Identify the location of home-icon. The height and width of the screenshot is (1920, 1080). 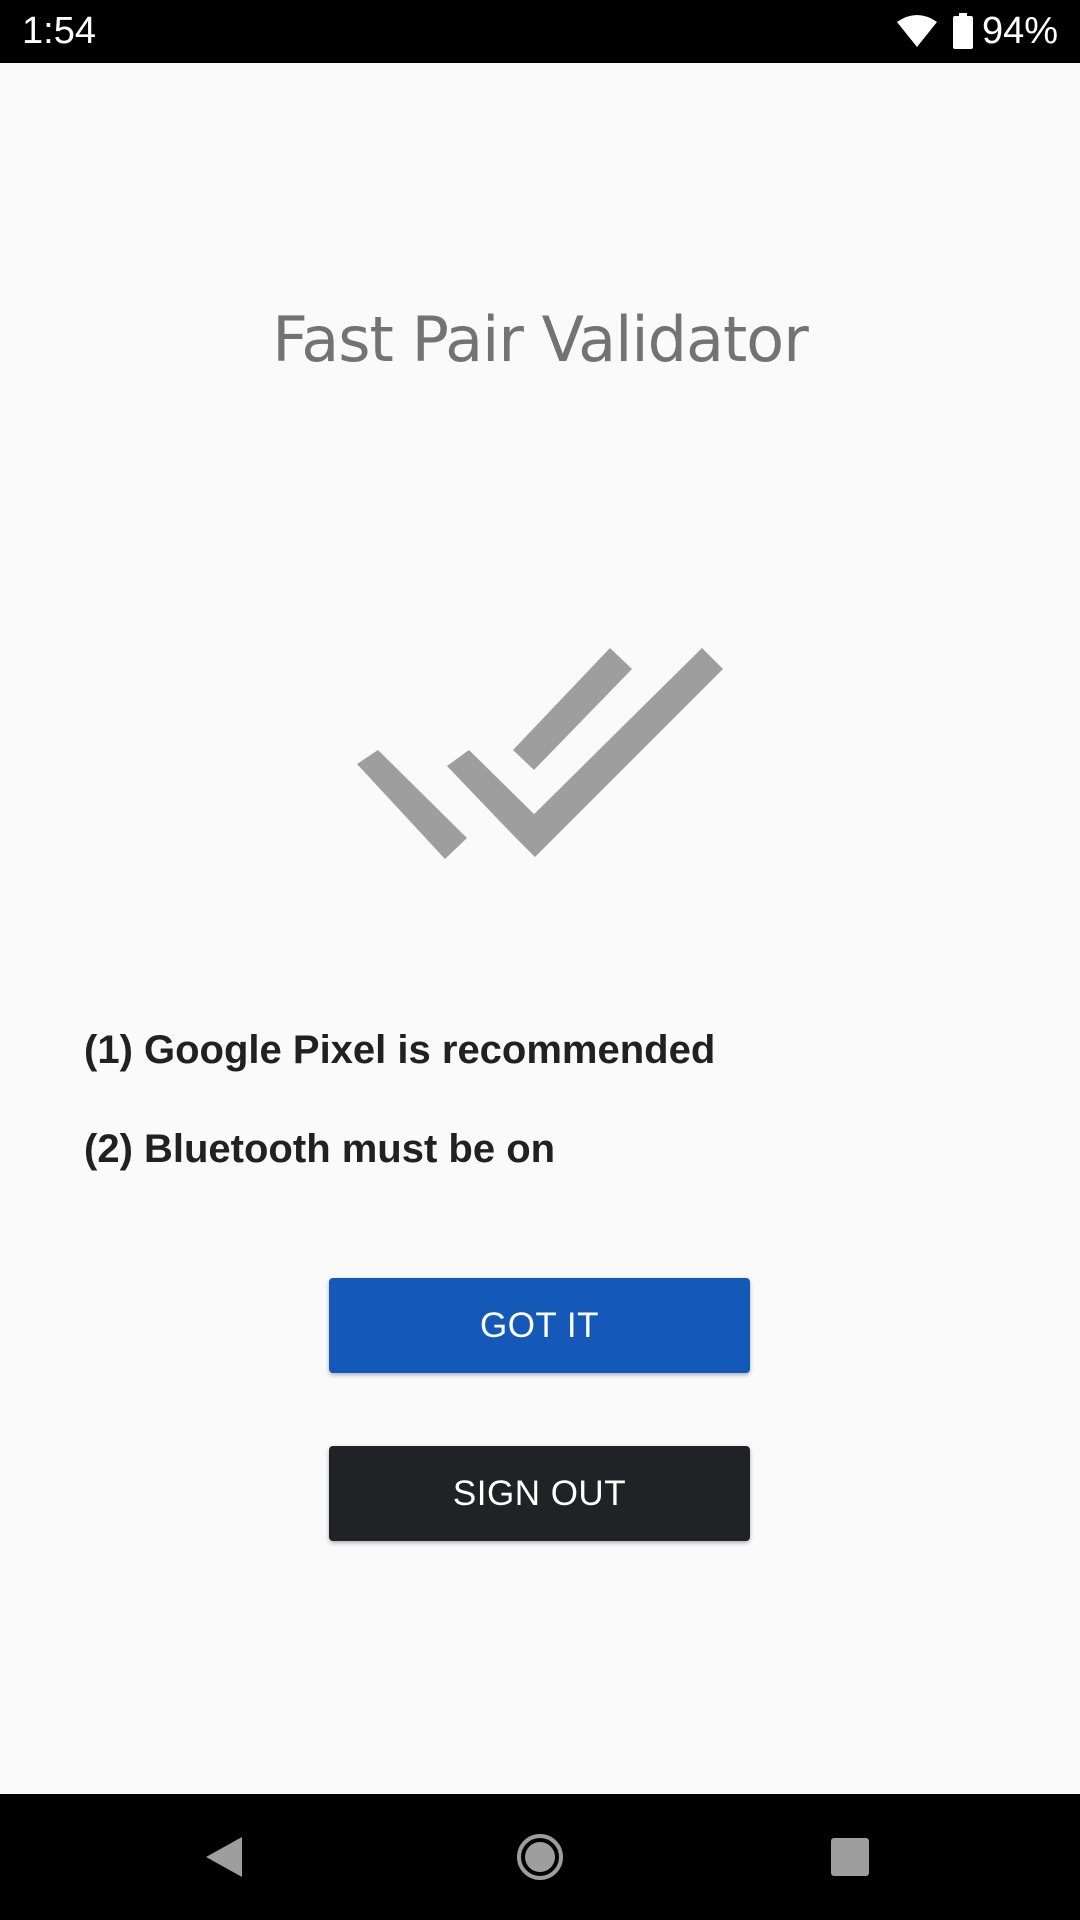
(540, 1857).